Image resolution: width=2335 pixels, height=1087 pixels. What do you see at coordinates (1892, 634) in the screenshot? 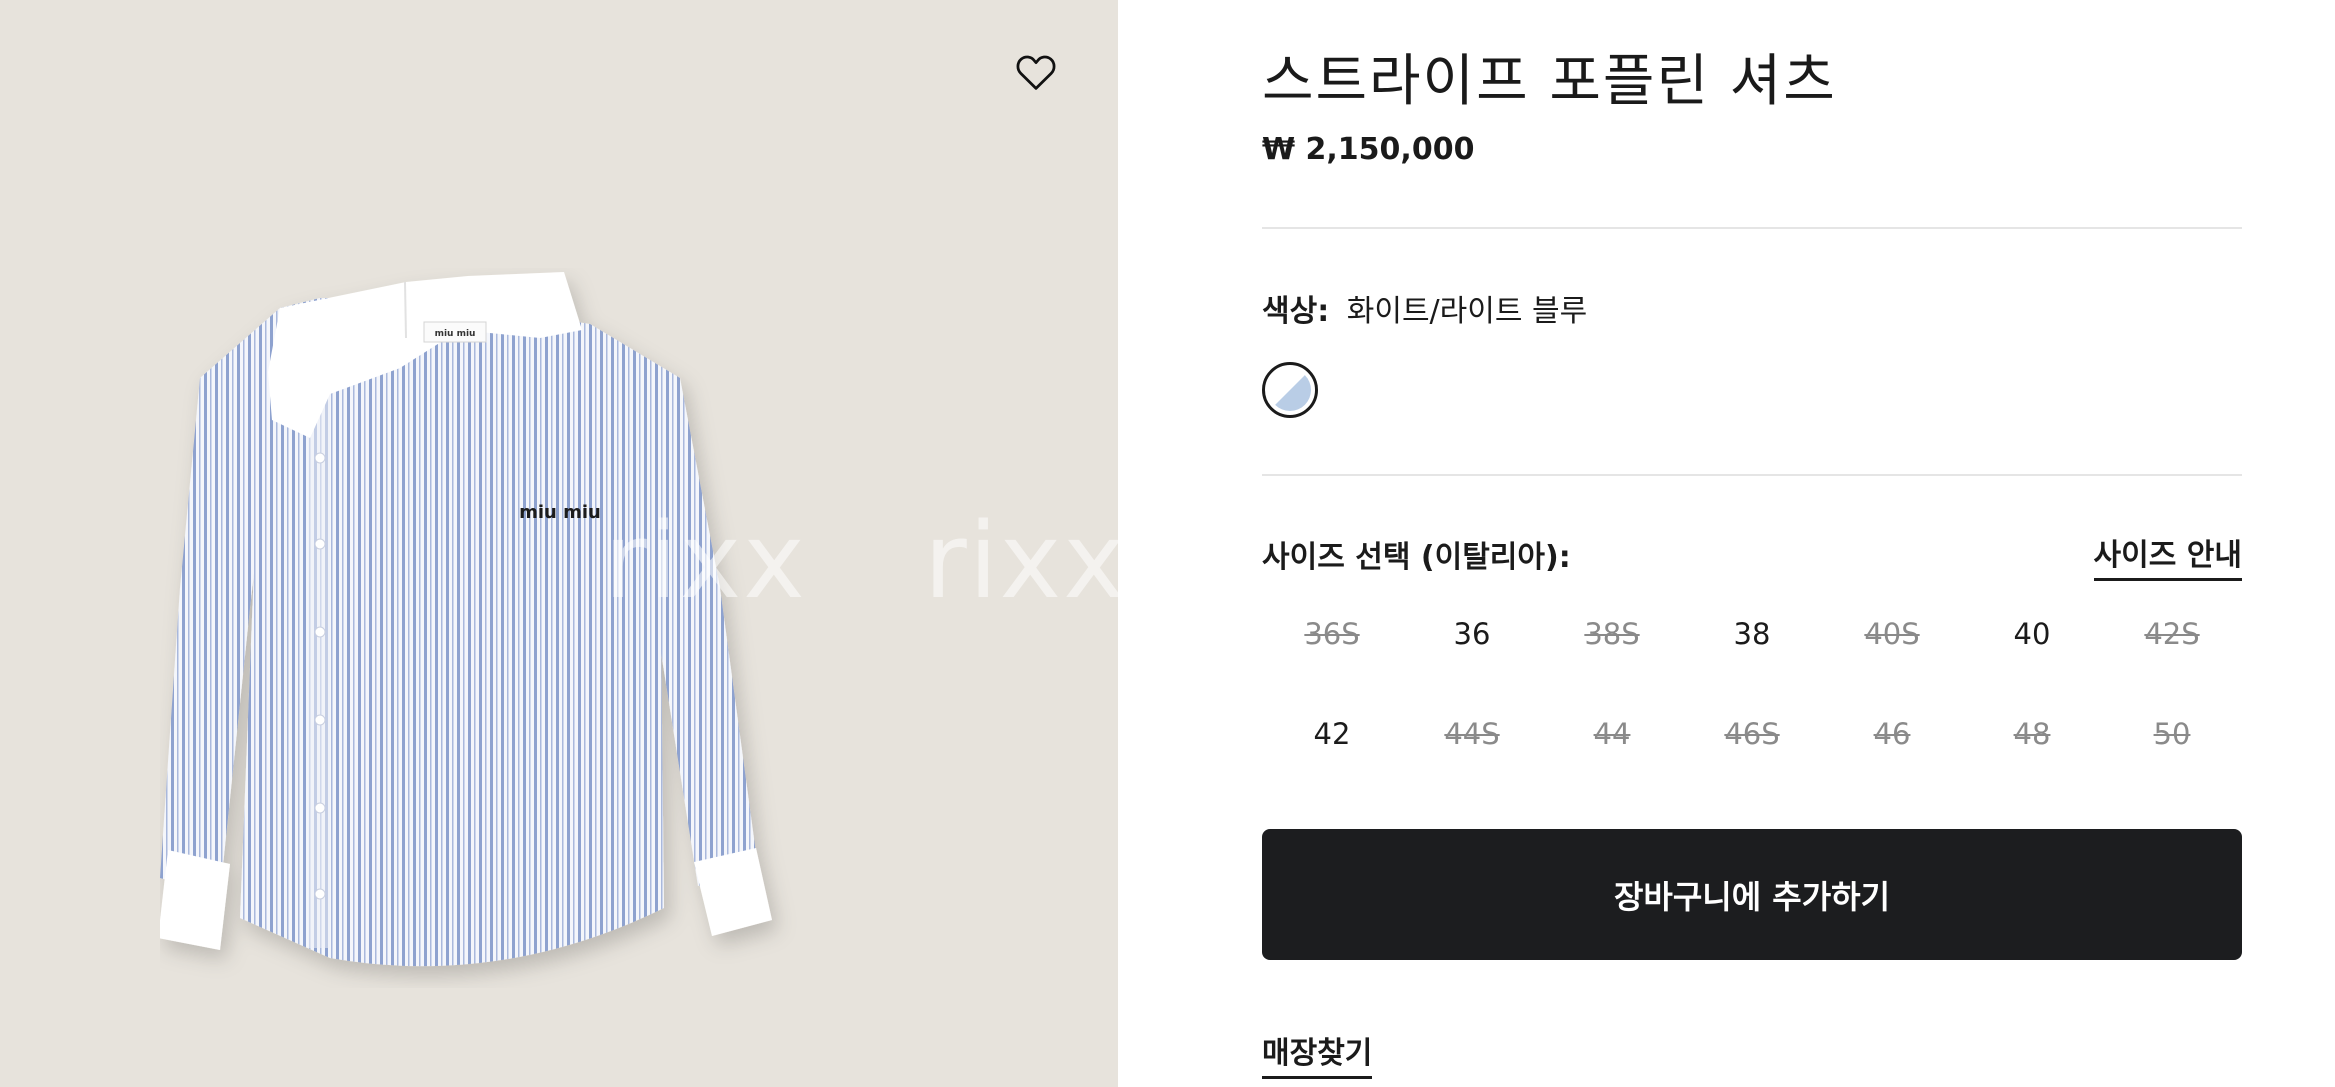
I see `size-option: 40S` at bounding box center [1892, 634].